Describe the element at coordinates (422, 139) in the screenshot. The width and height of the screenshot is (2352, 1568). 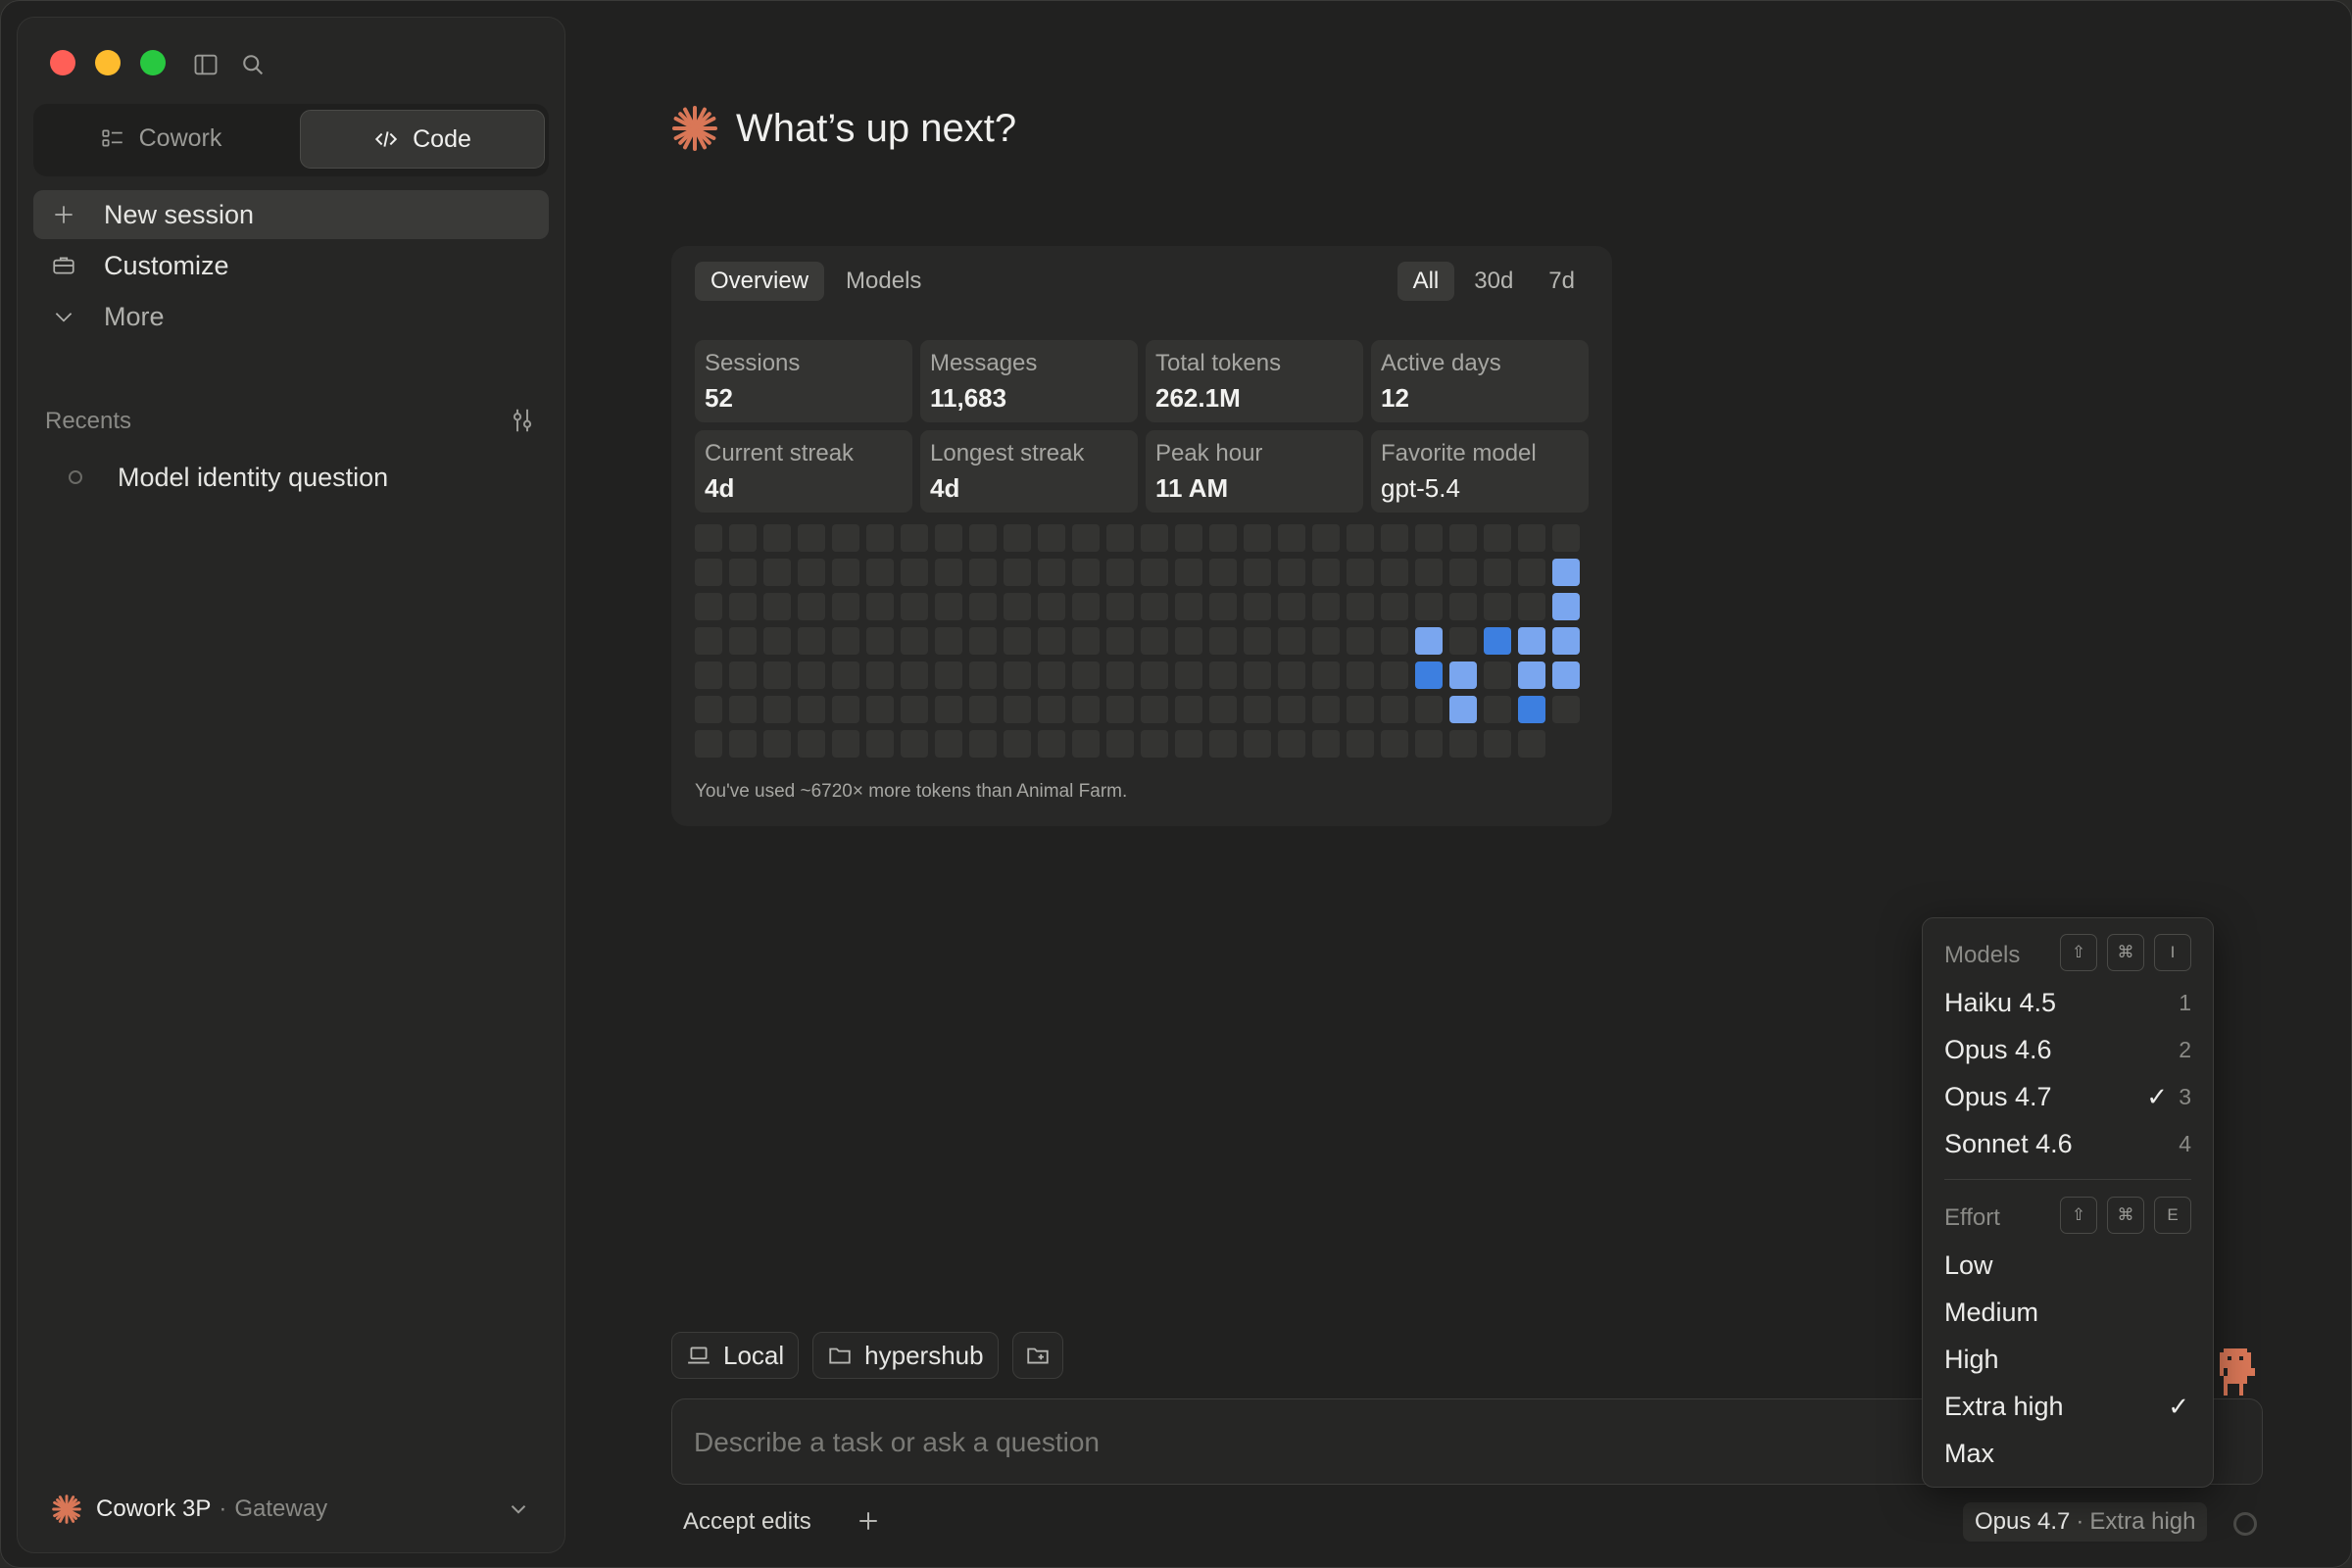
I see `tab-code: Code` at that location.